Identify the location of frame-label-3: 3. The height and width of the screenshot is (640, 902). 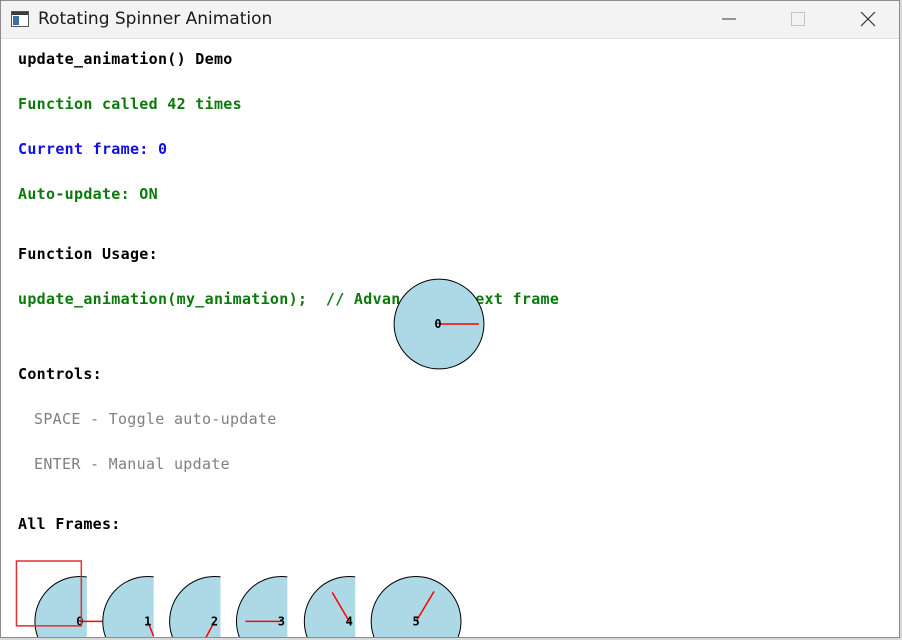
(281, 621).